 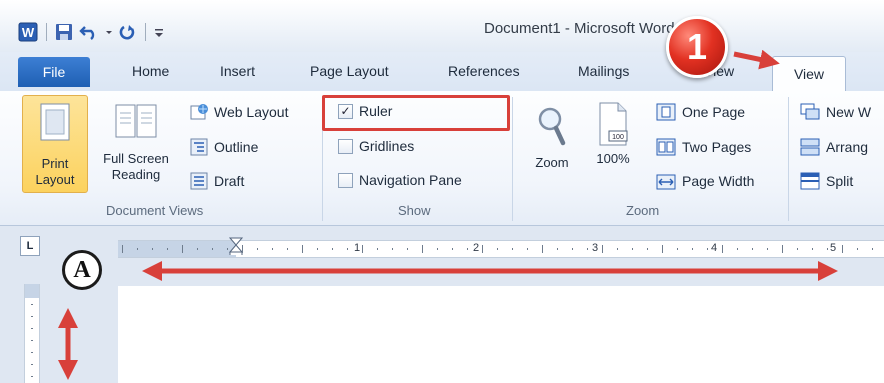 What do you see at coordinates (236, 246) in the screenshot?
I see `indent-marker-icon` at bounding box center [236, 246].